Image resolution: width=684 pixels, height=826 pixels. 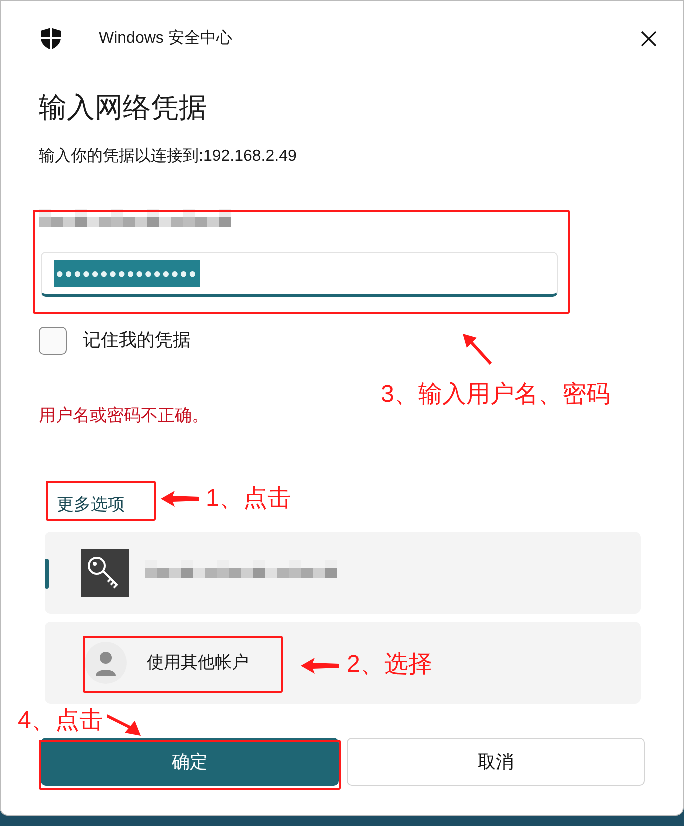 I want to click on account-tile, so click(x=343, y=573).